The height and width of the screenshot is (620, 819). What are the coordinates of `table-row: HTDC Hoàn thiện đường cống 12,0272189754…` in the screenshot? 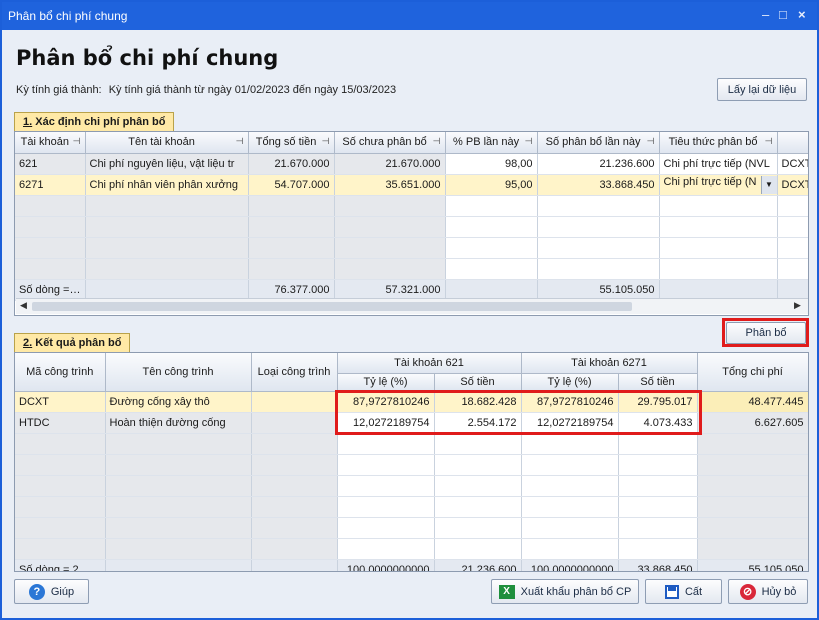 It's located at (411, 423).